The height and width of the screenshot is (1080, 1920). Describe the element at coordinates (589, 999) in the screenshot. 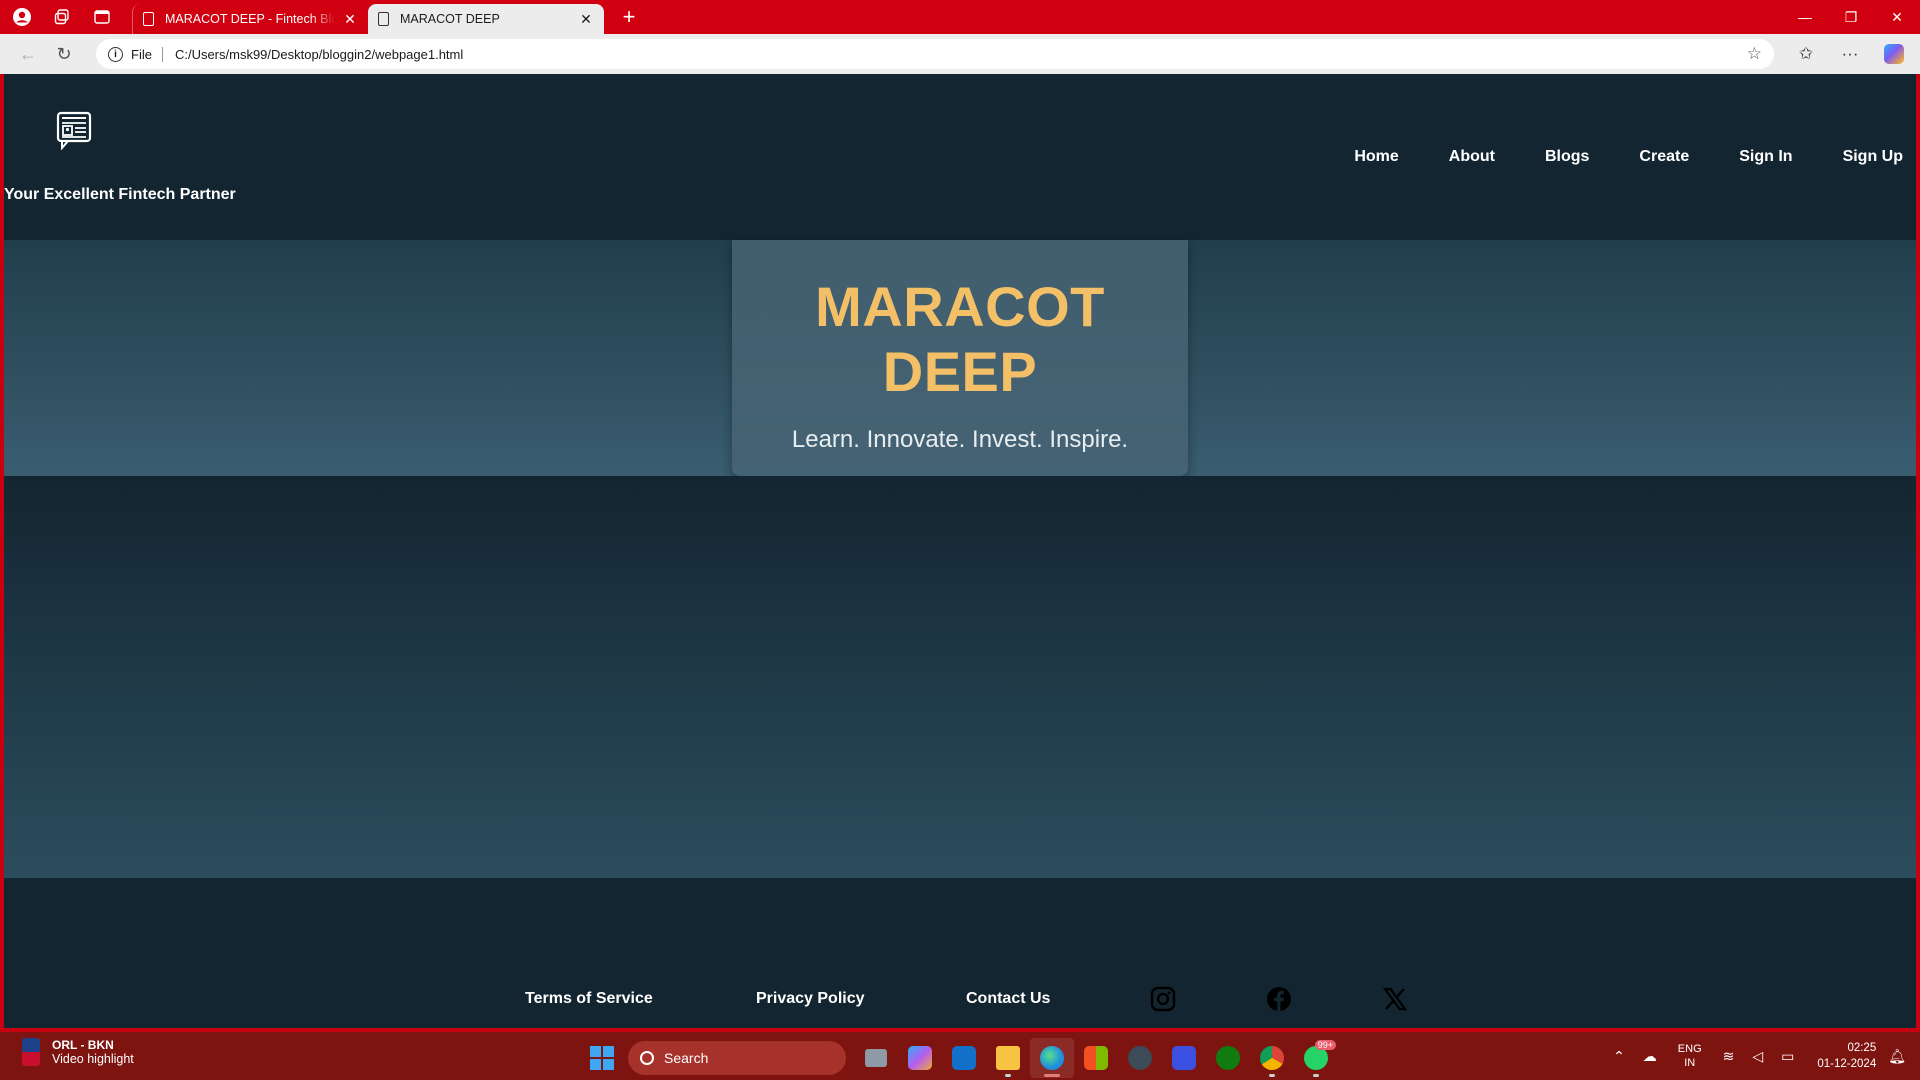

I see `terms-of-service-link: Terms of Service` at that location.